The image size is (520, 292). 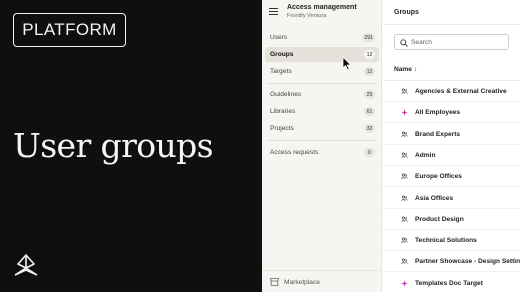 What do you see at coordinates (322, 12) in the screenshot?
I see `sidebar-header: Access management Frontify Ventura` at bounding box center [322, 12].